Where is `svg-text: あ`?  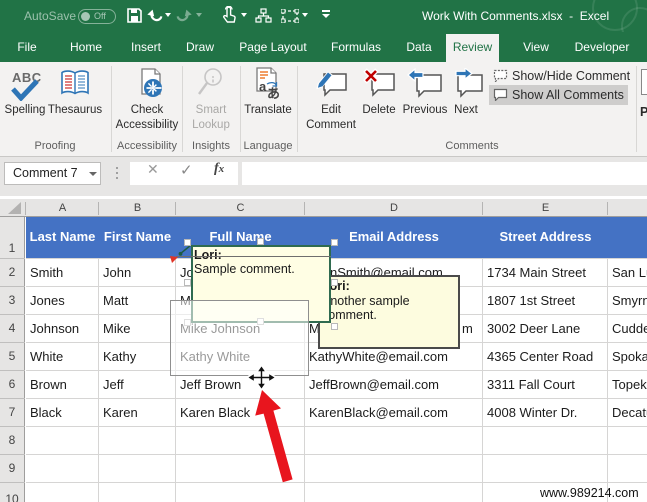 svg-text: あ is located at coordinates (273, 93).